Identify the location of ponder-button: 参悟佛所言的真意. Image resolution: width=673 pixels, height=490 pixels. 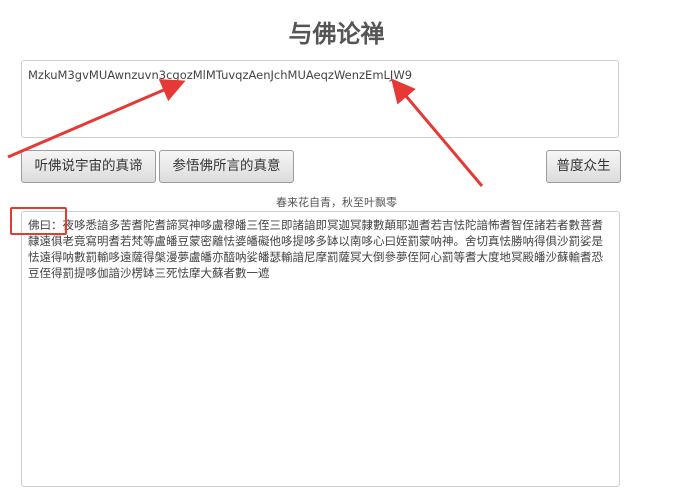
(226, 166).